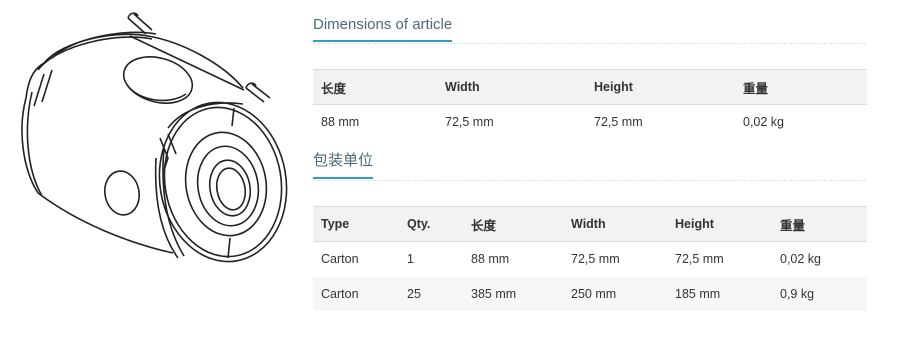  I want to click on table-row: Carton 1 88 mm 72,5 mm 72,5 mm 0,02 kg, so click(590, 259).